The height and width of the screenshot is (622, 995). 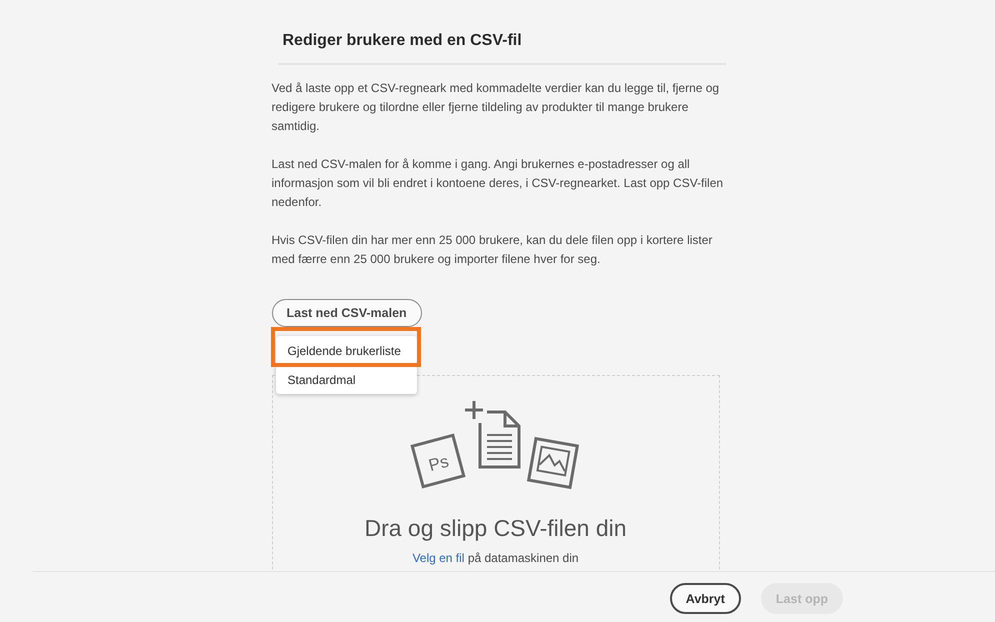 What do you see at coordinates (495, 528) in the screenshot?
I see `drop-zone-heading: Dra og slipp CSV-filen din` at bounding box center [495, 528].